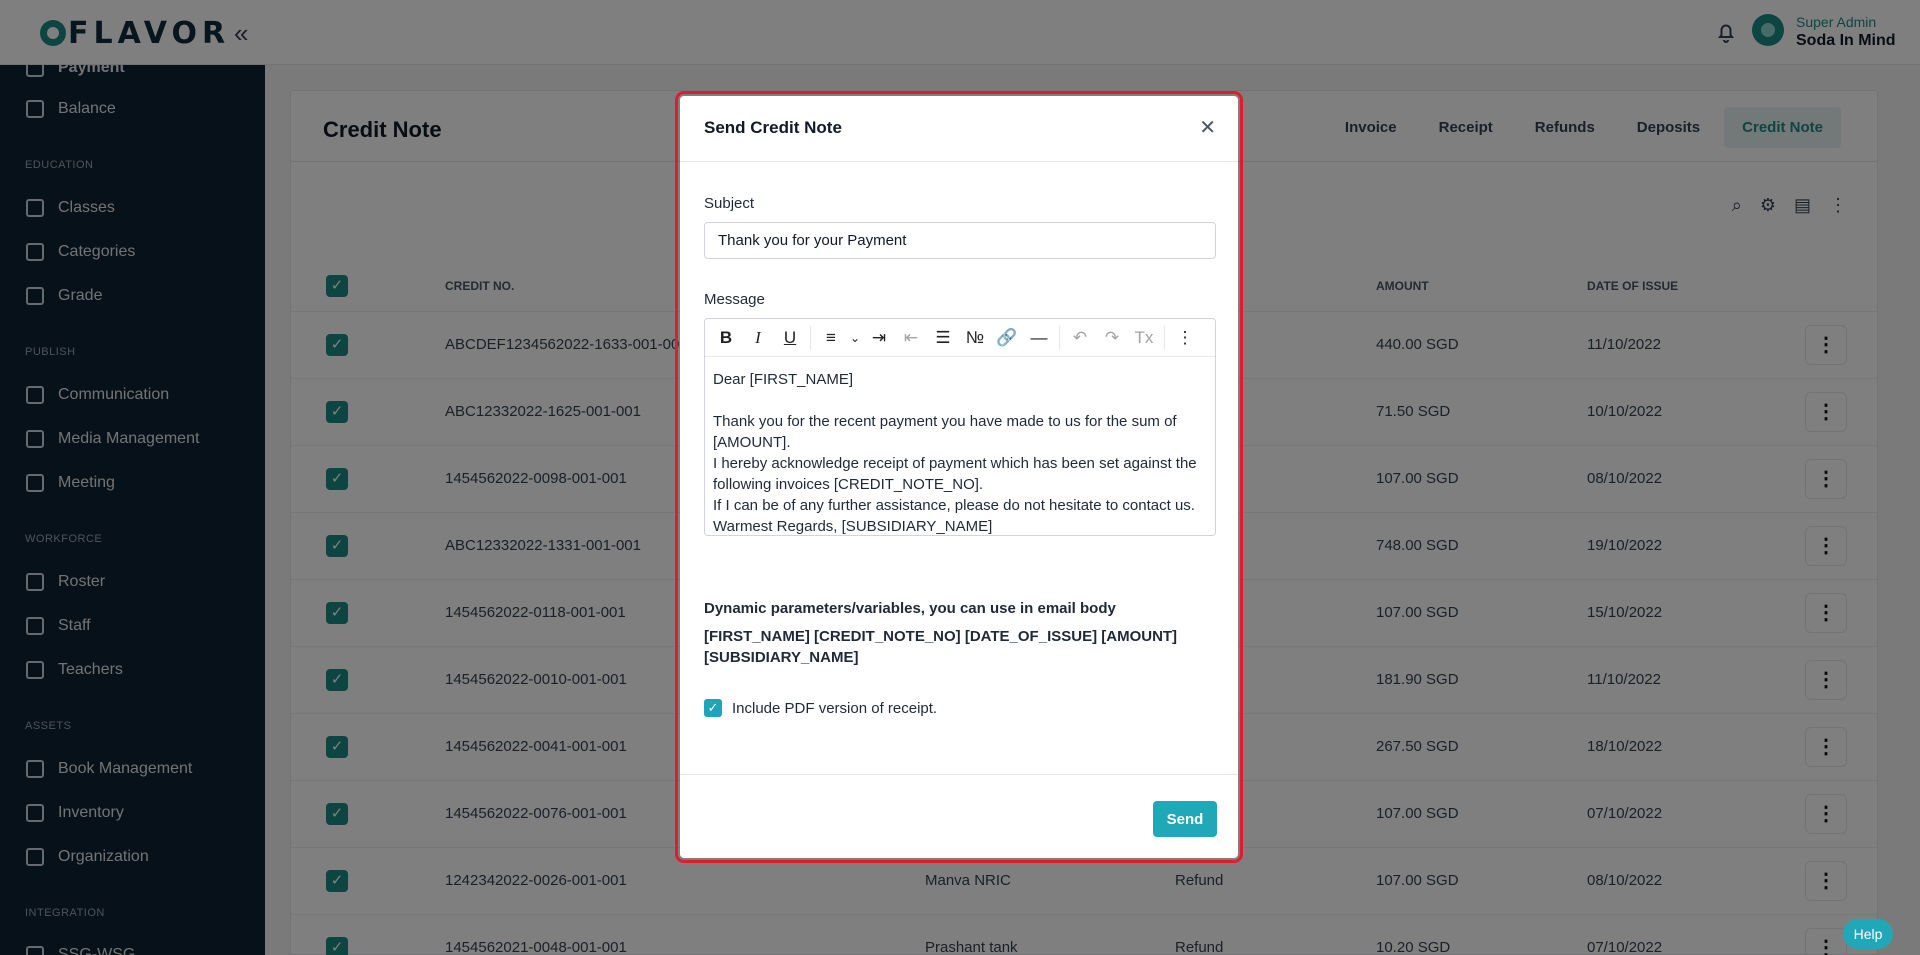 This screenshot has height=955, width=1920. I want to click on align-icon: ≡, so click(831, 338).